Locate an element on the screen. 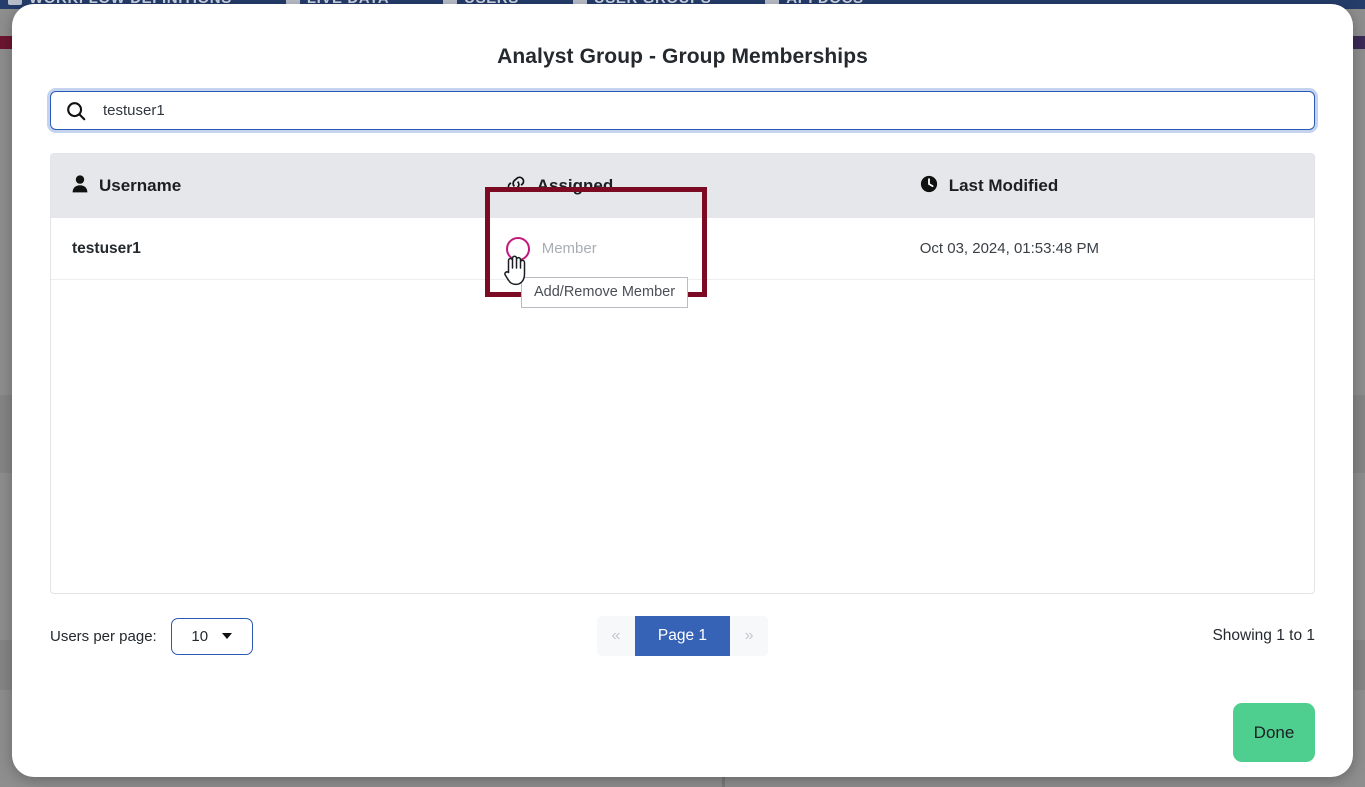  pagination-prev-button: « is located at coordinates (616, 636).